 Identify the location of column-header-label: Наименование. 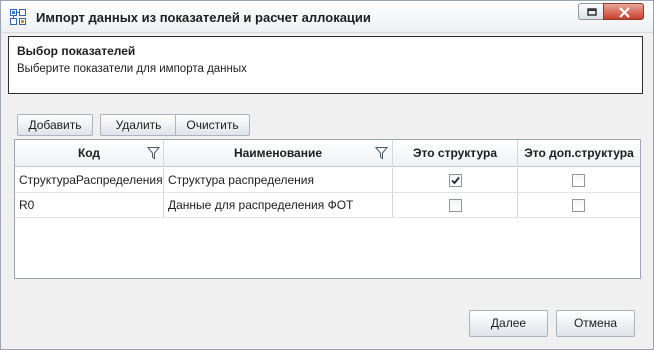
(278, 153).